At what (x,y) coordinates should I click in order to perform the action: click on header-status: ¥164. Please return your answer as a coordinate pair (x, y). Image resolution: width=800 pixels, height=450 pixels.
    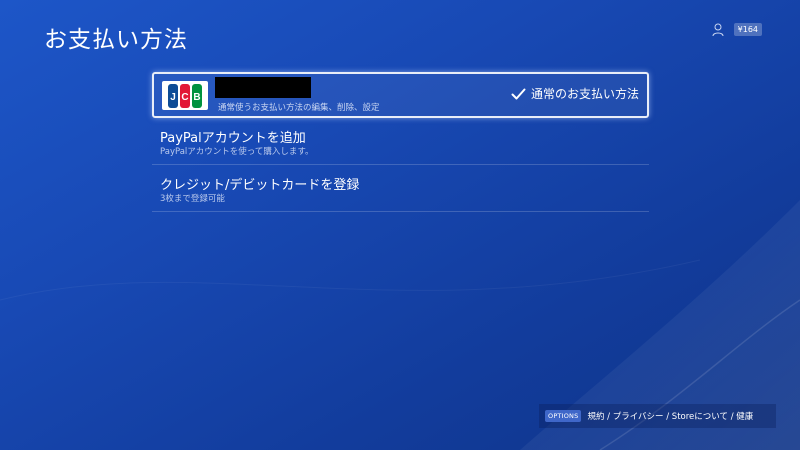
    Looking at the image, I should click on (737, 29).